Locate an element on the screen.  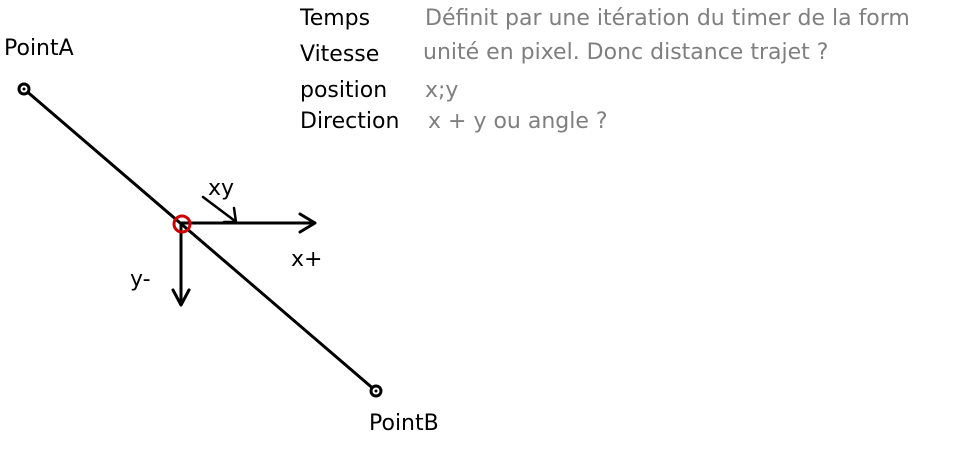
note-term: Direction is located at coordinates (350, 121).